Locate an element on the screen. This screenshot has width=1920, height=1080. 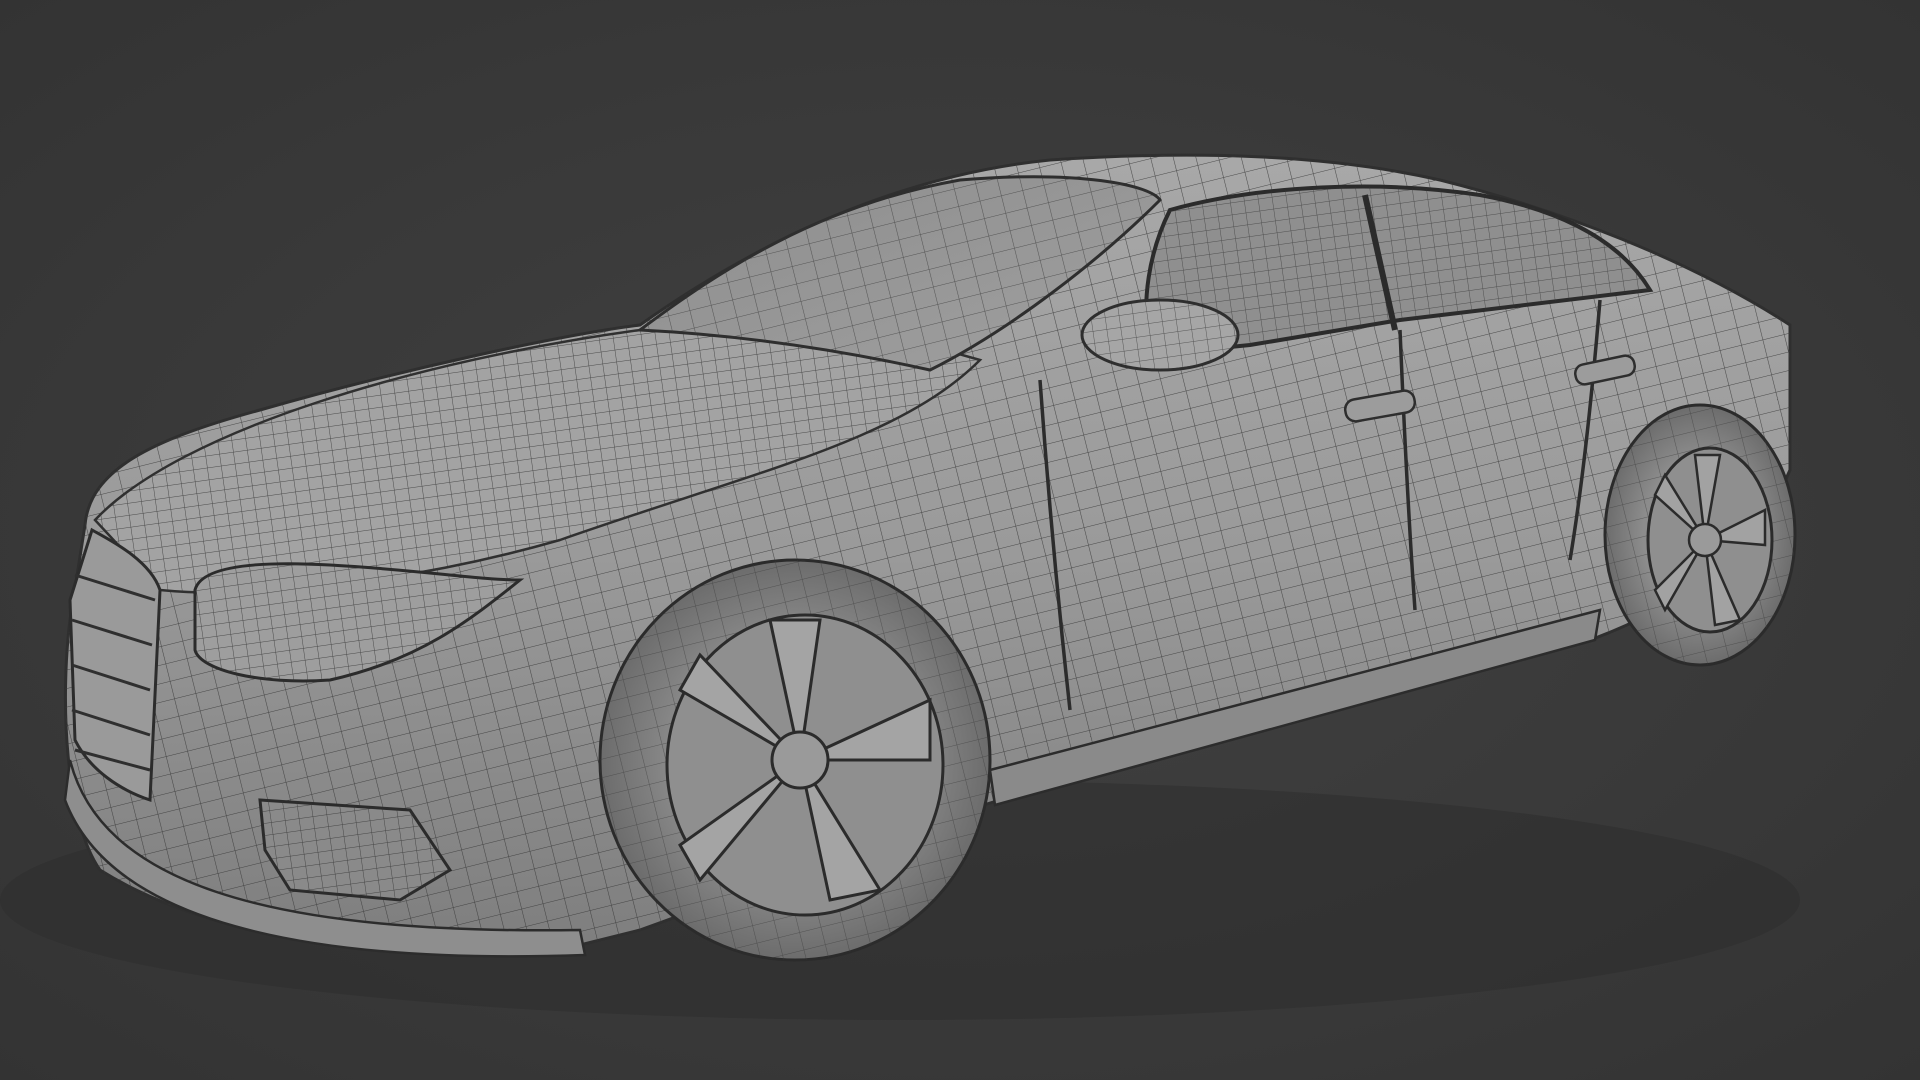
rear-wheel is located at coordinates (1700, 535).